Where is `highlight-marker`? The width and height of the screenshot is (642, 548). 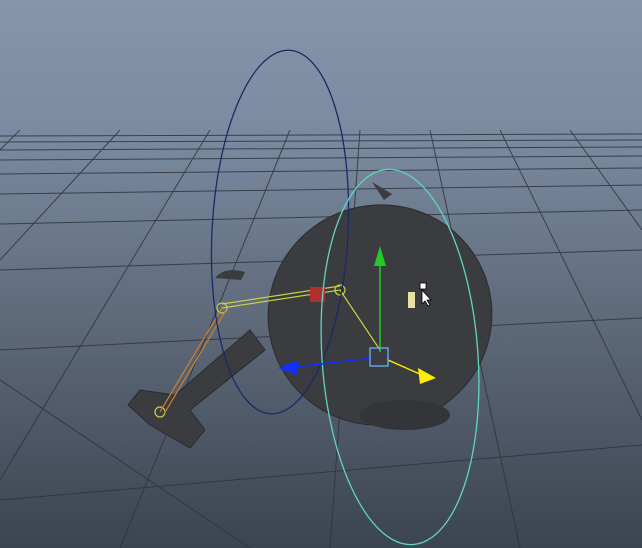
highlight-marker is located at coordinates (411, 300).